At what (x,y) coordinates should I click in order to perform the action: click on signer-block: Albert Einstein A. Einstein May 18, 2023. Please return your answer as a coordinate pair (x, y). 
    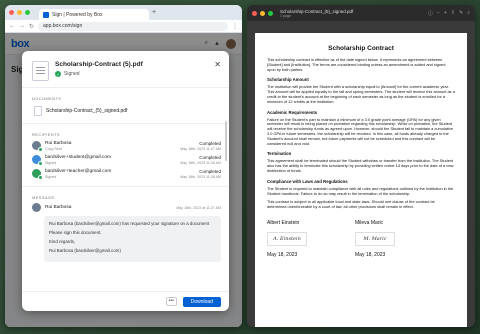
    Looking at the image, I should click on (307, 239).